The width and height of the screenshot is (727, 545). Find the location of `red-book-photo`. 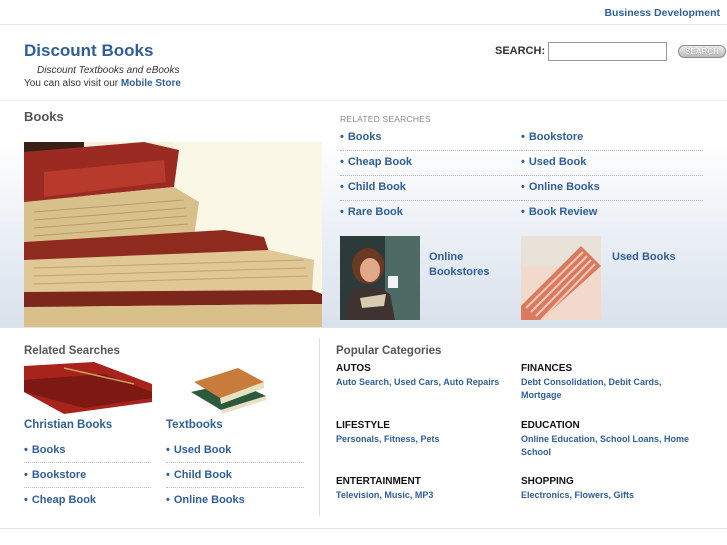

red-book-photo is located at coordinates (88, 388).